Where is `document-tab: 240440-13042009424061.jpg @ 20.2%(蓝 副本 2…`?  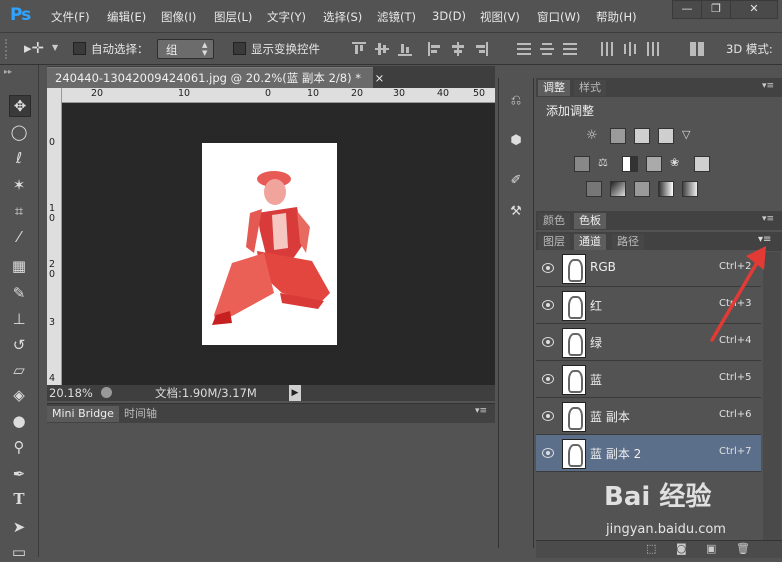
document-tab: 240440-13042009424061.jpg @ 20.2%(蓝 副本 2… is located at coordinates (215, 77).